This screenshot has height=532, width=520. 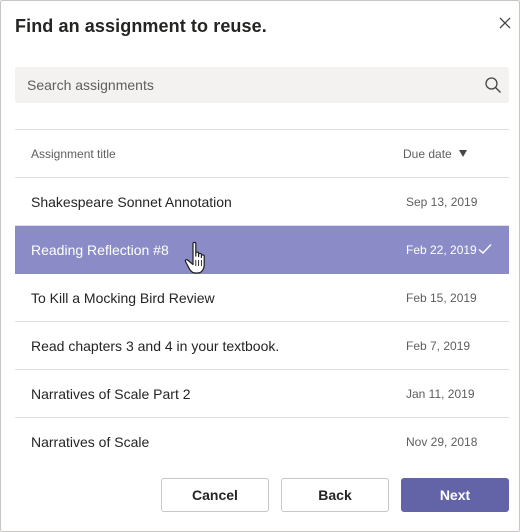 What do you see at coordinates (262, 154) in the screenshot?
I see `table-header: Assignment title Due date` at bounding box center [262, 154].